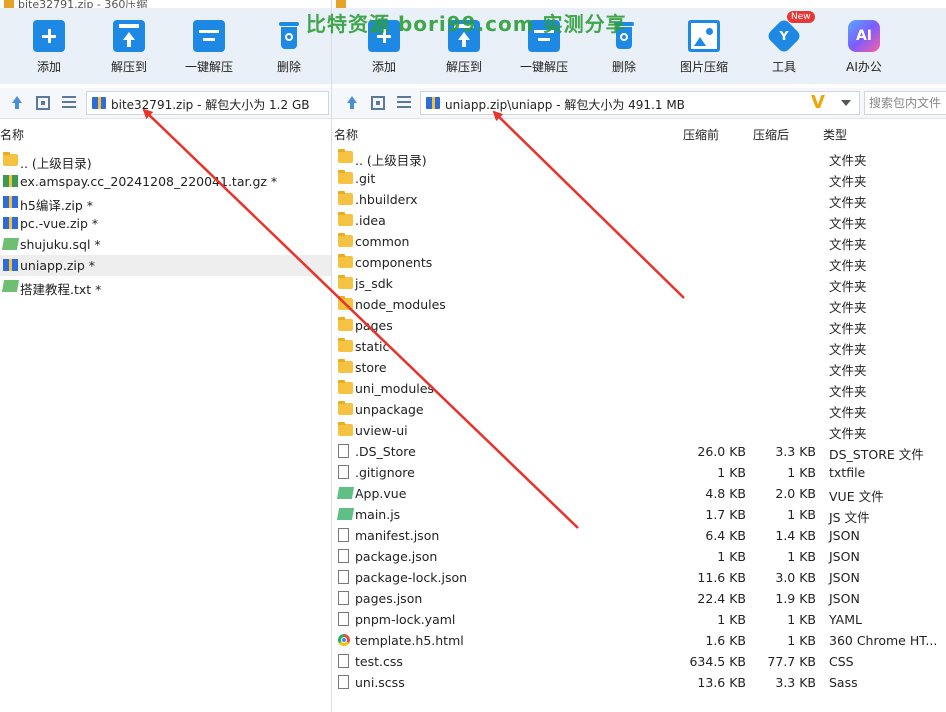  Describe the element at coordinates (165, 134) in the screenshot. I see `left-column-header: 名称` at that location.